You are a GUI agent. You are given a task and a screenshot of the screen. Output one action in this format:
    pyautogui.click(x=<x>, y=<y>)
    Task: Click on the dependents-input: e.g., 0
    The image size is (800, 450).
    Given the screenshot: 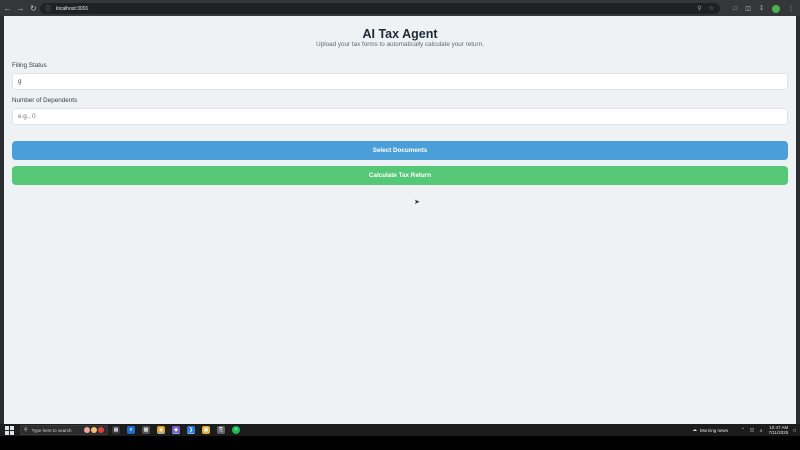 What is the action you would take?
    pyautogui.click(x=400, y=116)
    